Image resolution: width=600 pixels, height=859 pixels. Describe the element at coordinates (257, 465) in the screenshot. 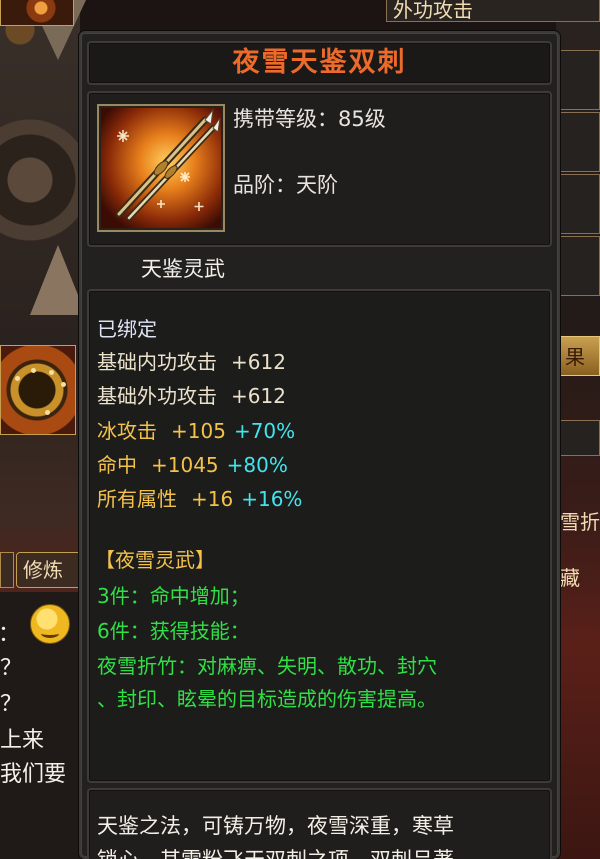

I see `stat-percent: +80%` at that location.